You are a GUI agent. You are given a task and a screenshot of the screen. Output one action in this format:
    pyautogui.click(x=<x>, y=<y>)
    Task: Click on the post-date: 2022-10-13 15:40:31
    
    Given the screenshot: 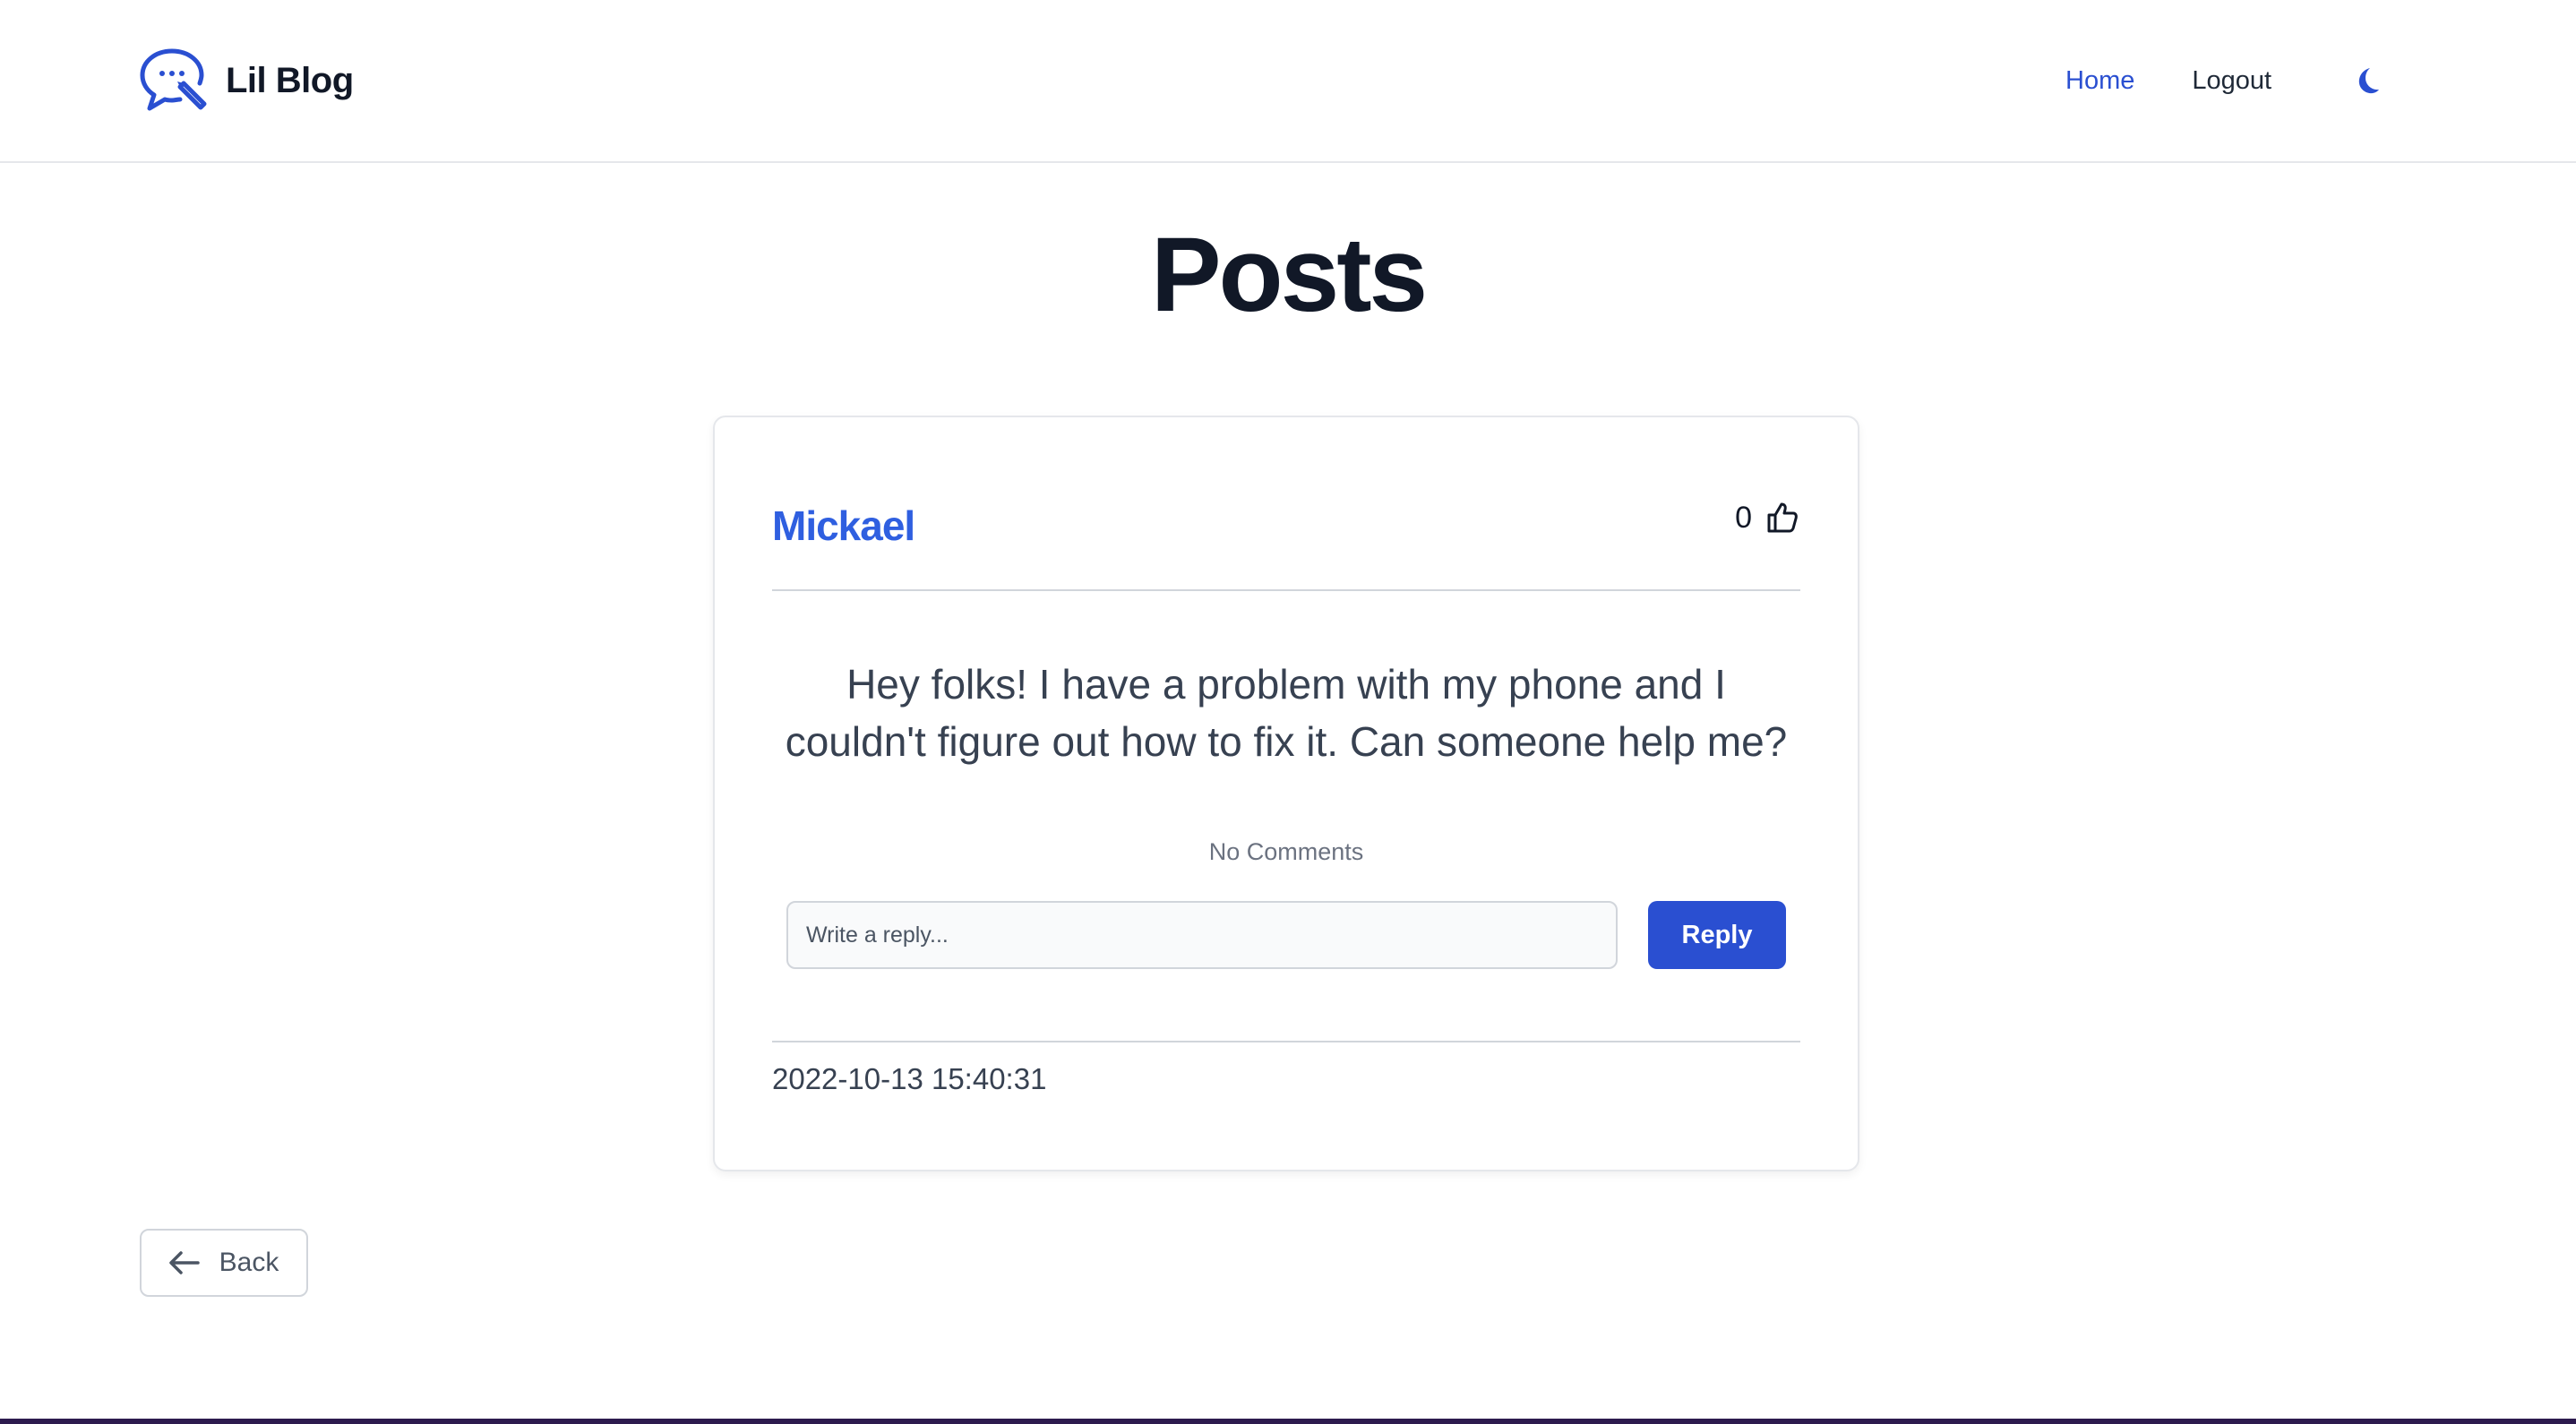 What is the action you would take?
    pyautogui.click(x=909, y=1078)
    